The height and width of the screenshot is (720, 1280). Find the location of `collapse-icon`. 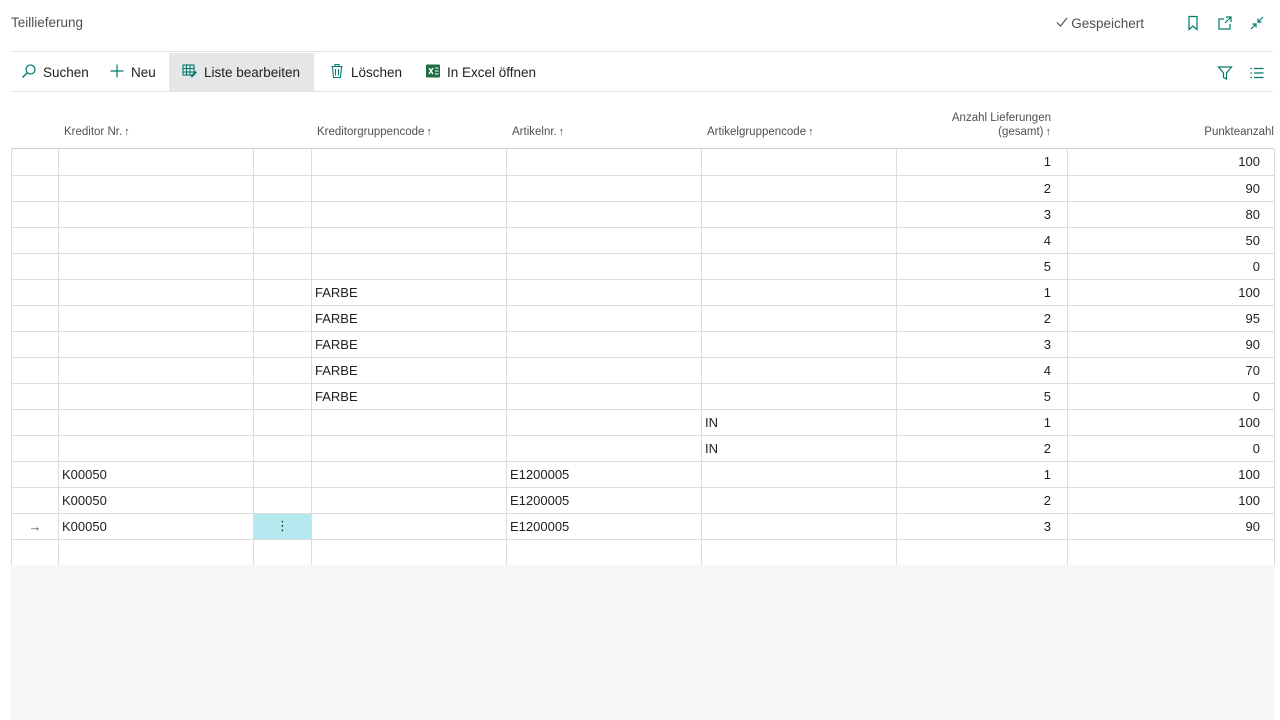

collapse-icon is located at coordinates (1257, 23).